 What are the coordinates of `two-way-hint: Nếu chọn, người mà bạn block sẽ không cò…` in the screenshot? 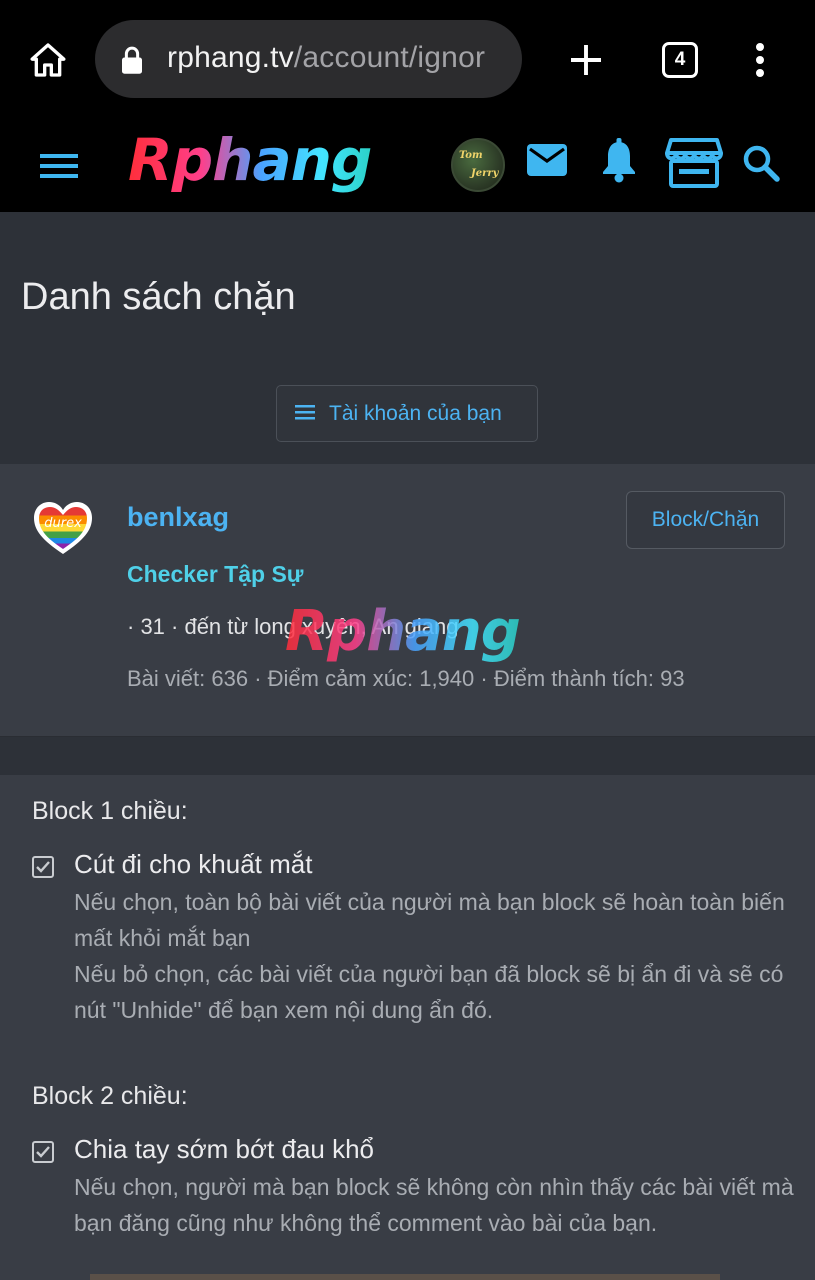 It's located at (434, 1205).